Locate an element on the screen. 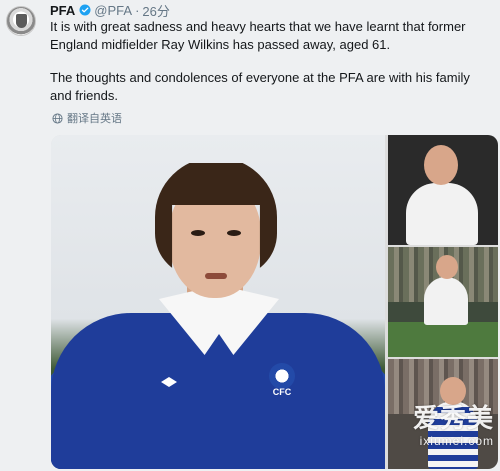 This screenshot has width=500, height=471. translate-label: 翻译自英语 is located at coordinates (94, 118).